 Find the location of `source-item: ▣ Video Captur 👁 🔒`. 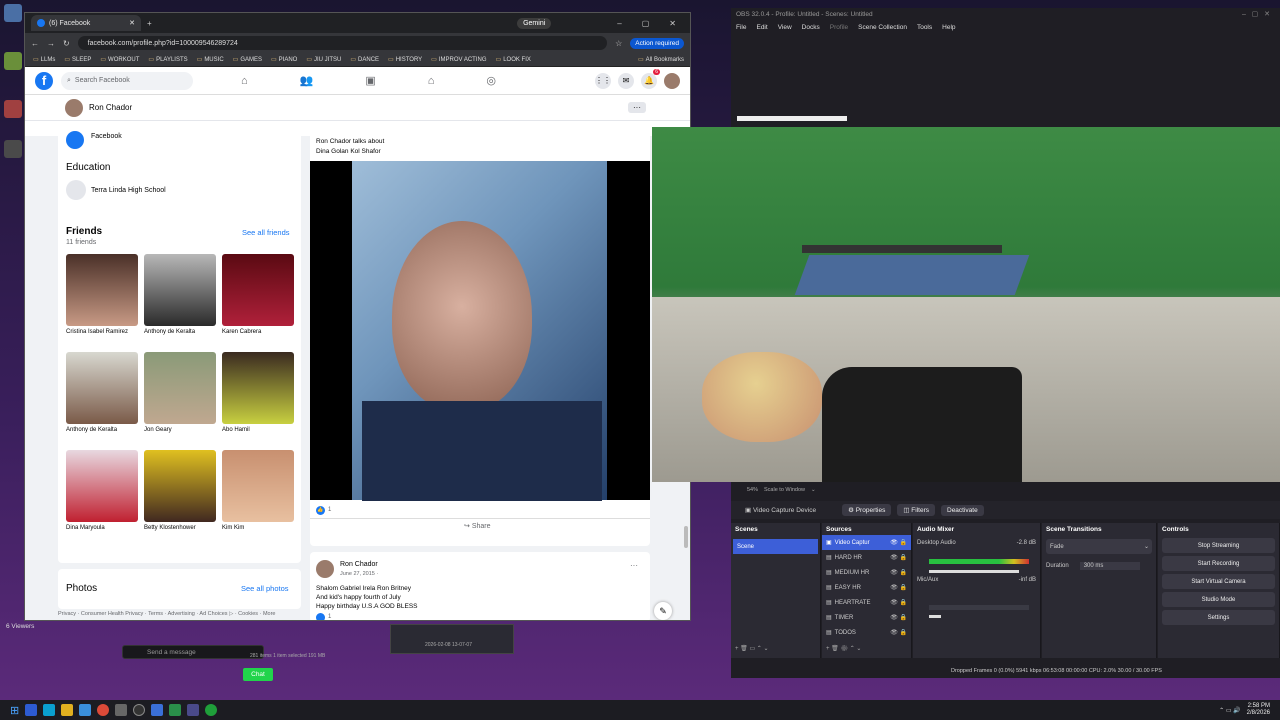

source-item: ▣ Video Captur 👁 🔒 is located at coordinates (866, 542).